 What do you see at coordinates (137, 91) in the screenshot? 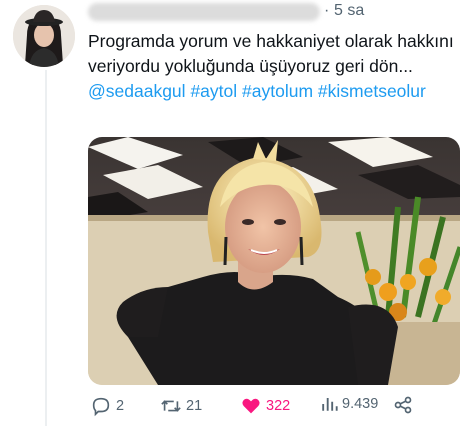
I see `mention-link: @sedaakgul` at bounding box center [137, 91].